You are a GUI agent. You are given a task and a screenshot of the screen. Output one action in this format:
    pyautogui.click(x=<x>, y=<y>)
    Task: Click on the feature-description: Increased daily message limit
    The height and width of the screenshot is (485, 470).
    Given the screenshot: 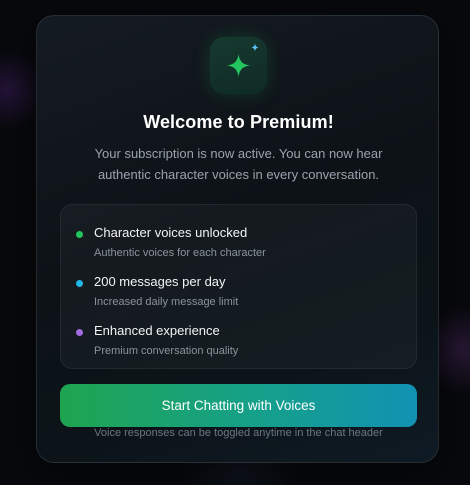 What is the action you would take?
    pyautogui.click(x=166, y=302)
    